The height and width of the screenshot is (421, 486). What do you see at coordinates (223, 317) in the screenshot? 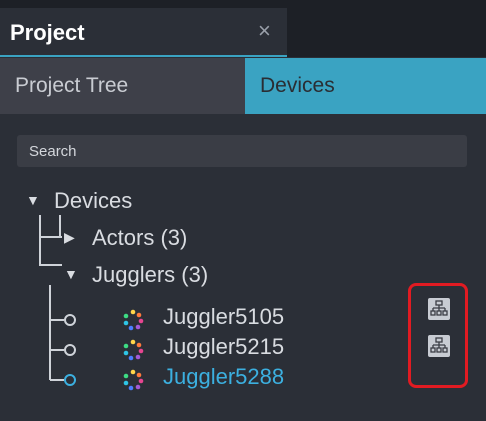
I see `device-juggler5105: Juggler5105` at bounding box center [223, 317].